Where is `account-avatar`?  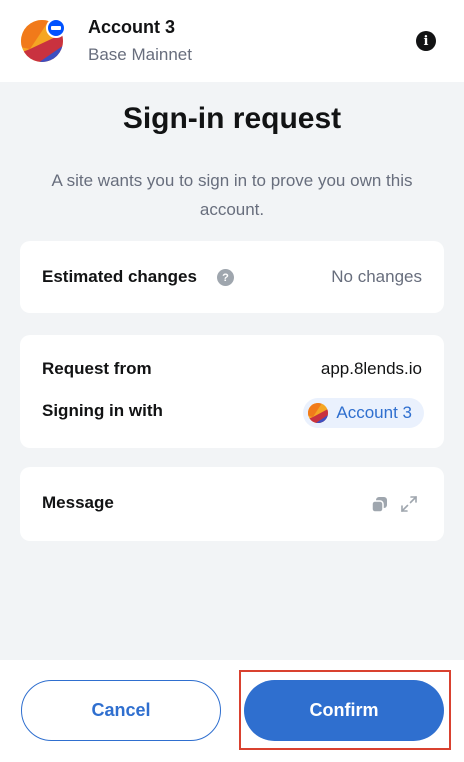
account-avatar is located at coordinates (43, 40).